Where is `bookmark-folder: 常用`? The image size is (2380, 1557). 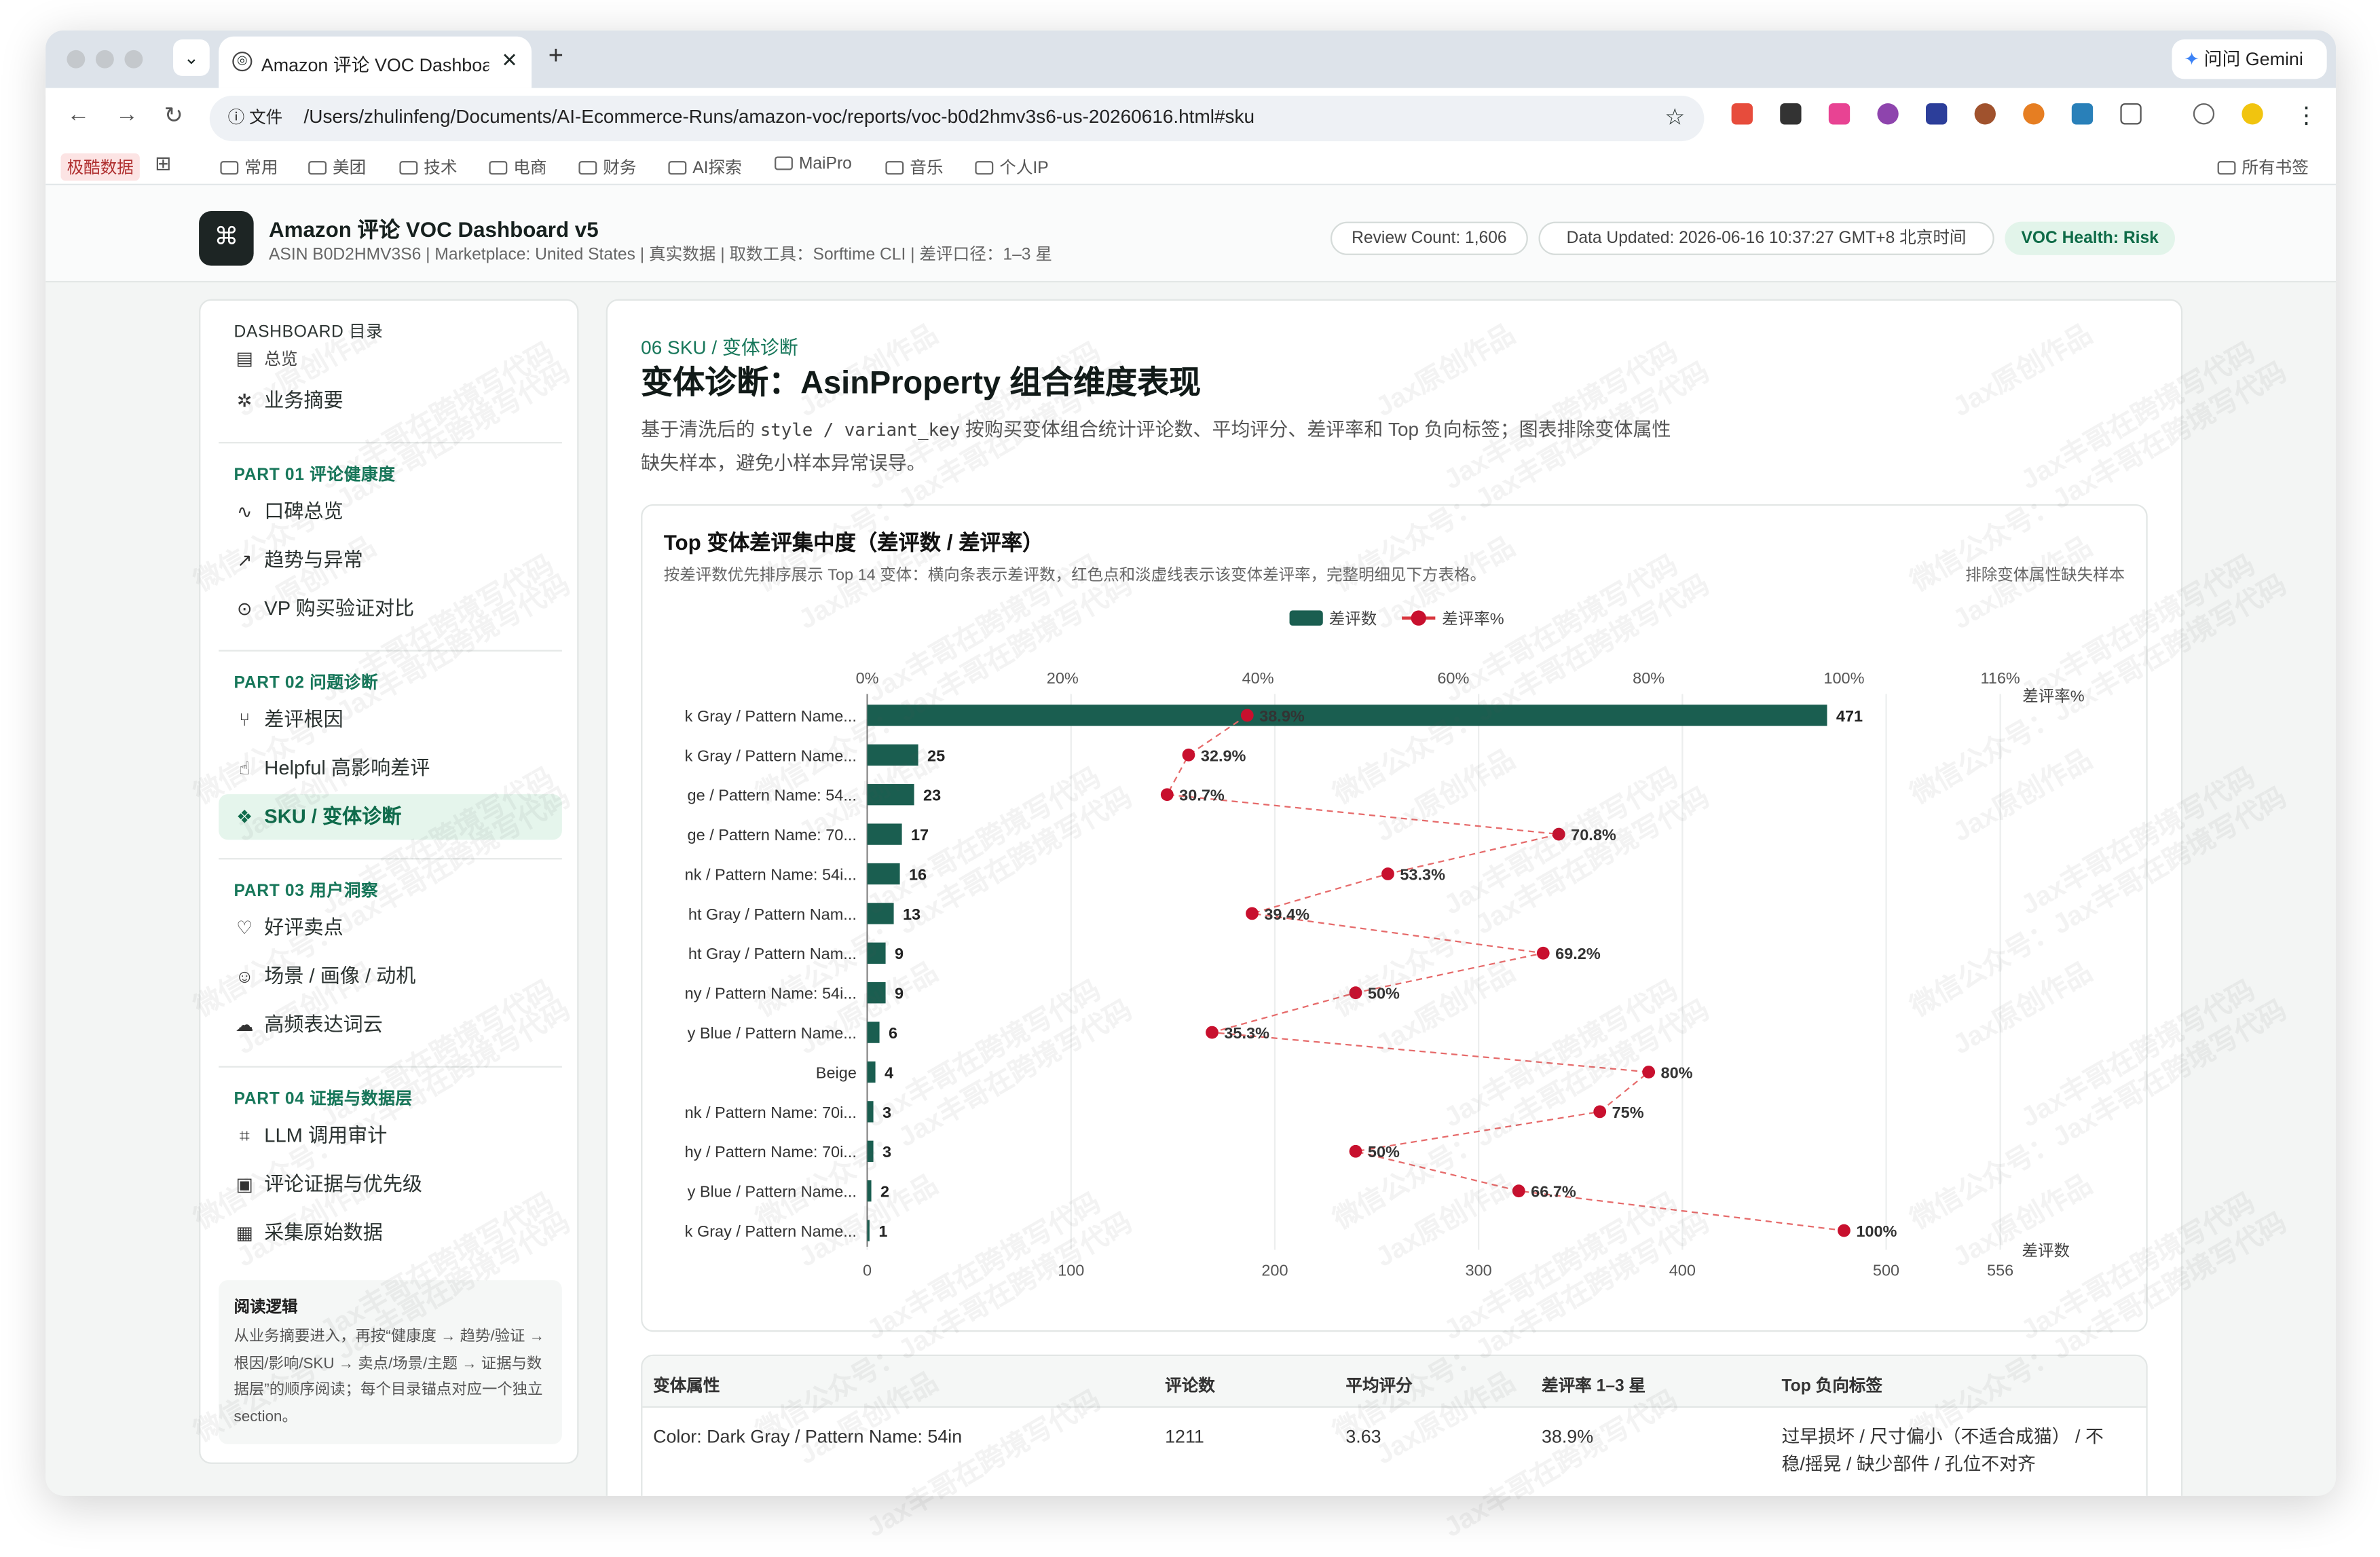 bookmark-folder: 常用 is located at coordinates (249, 167).